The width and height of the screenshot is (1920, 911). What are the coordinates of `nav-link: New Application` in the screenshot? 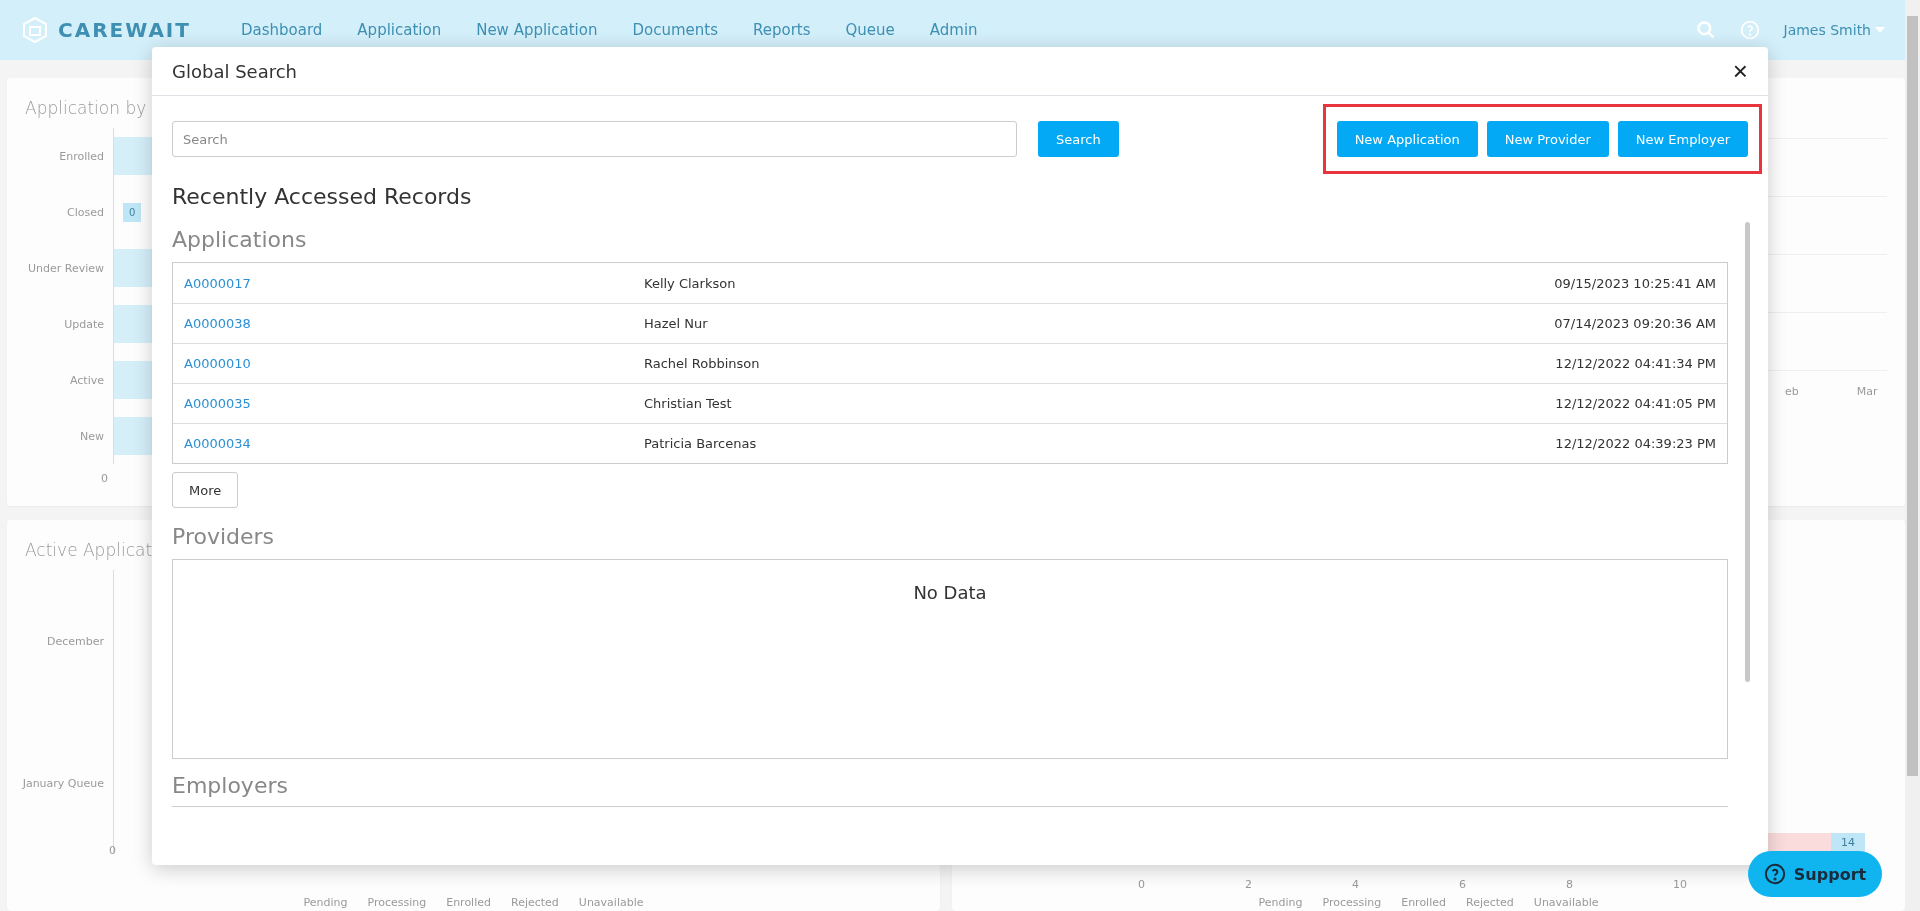 It's located at (537, 30).